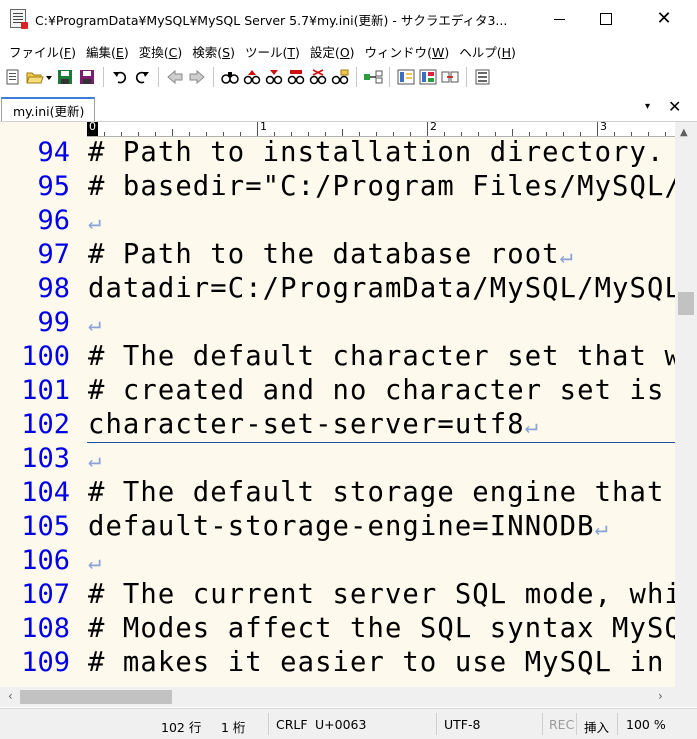  I want to click on line-number: 95, so click(35, 187).